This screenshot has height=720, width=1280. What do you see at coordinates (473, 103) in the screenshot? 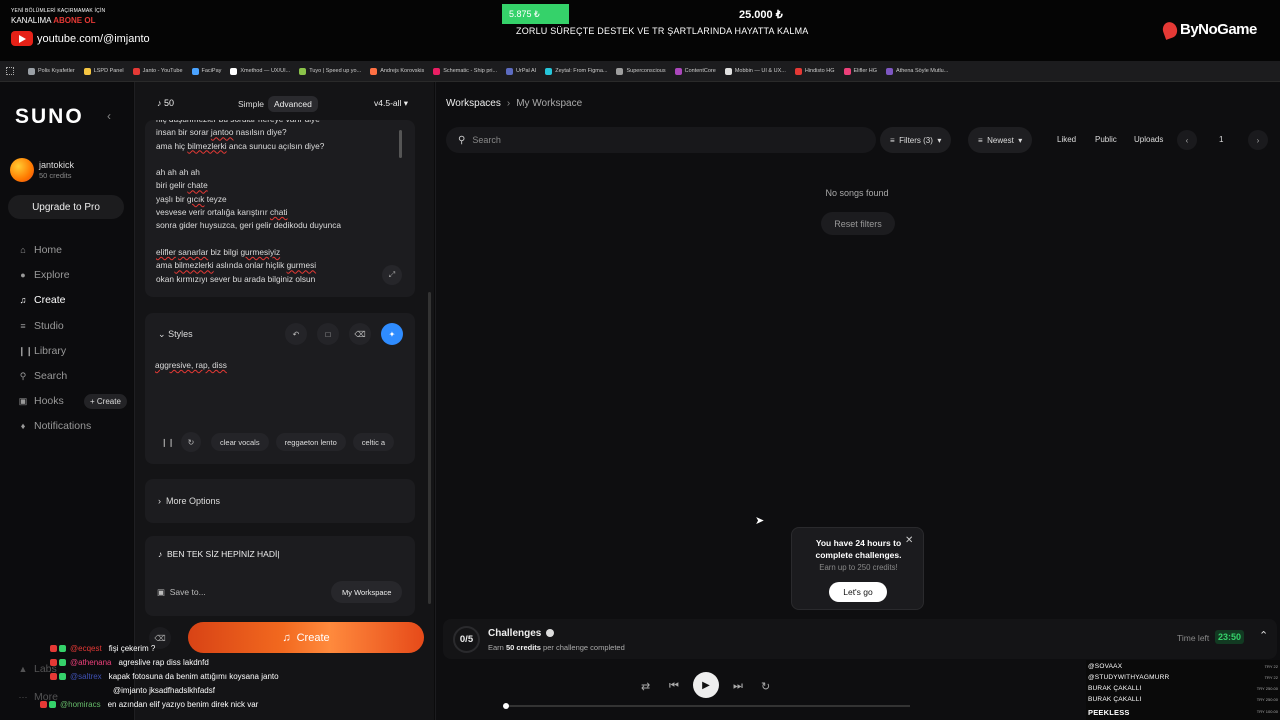
I see `breadcrumb-workspaces: Workspaces` at bounding box center [473, 103].